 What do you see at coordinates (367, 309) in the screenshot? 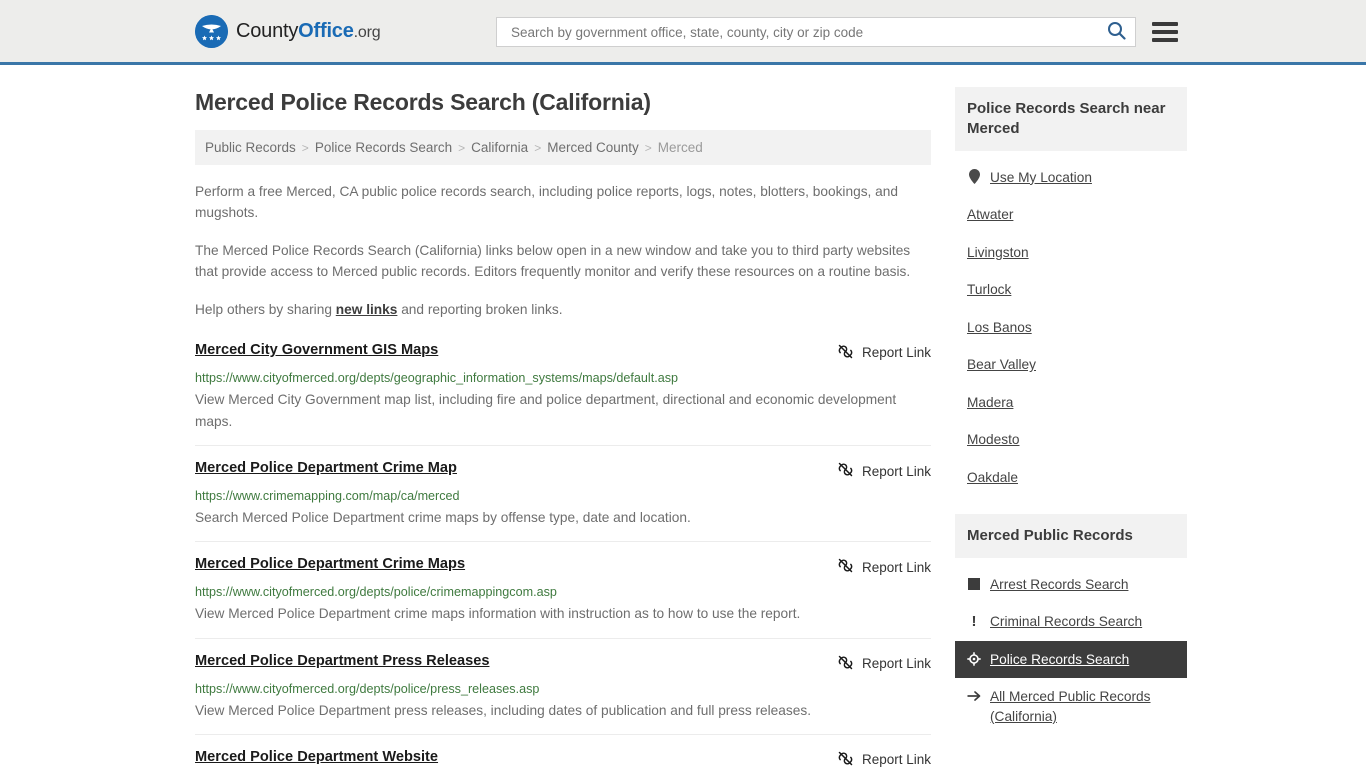
I see `new-links-link: new links` at bounding box center [367, 309].